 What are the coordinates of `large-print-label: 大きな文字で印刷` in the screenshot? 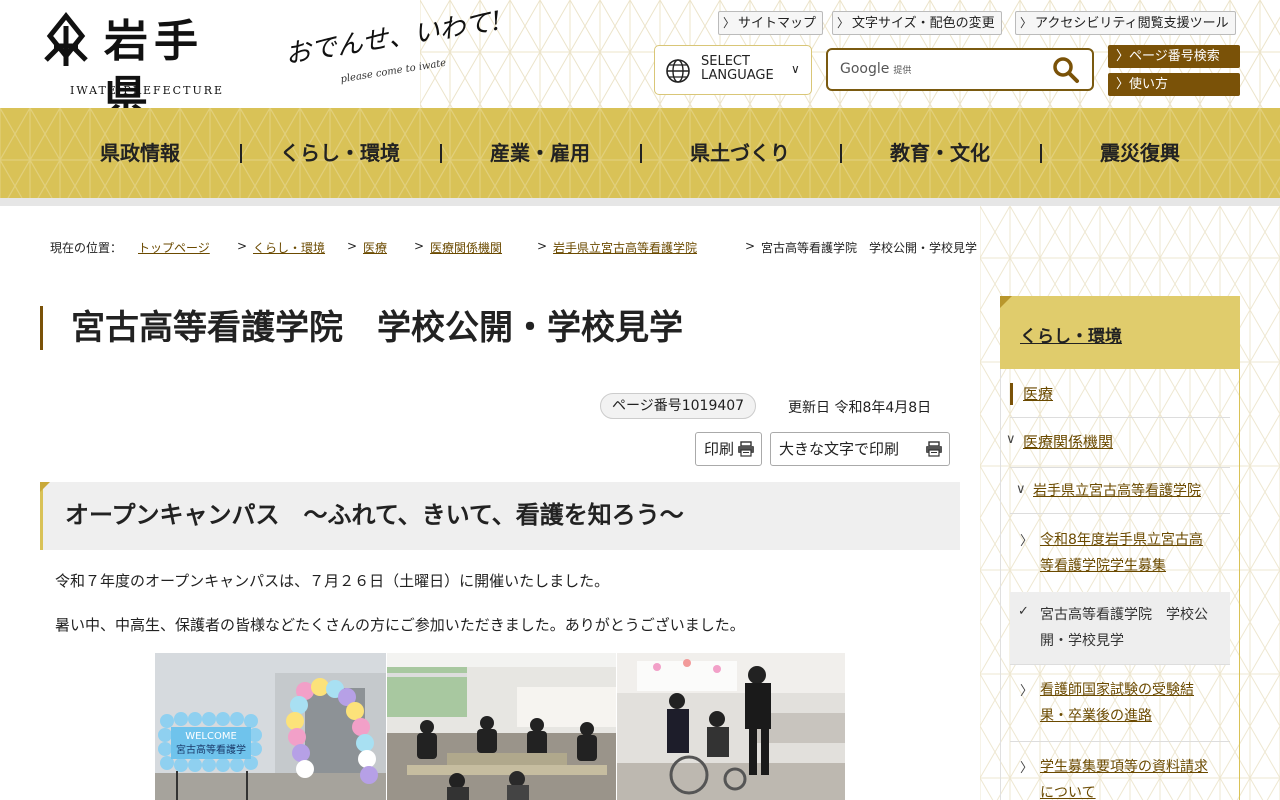 It's located at (839, 449).